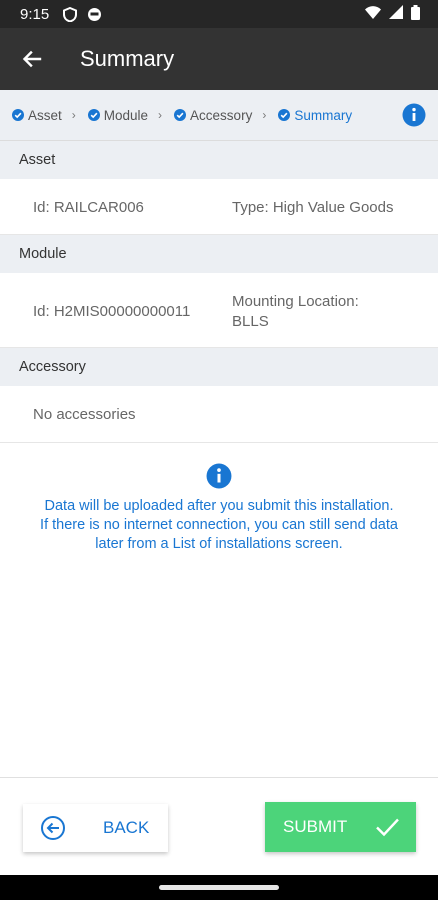  I want to click on section-header-accessory: Accessory, so click(219, 367).